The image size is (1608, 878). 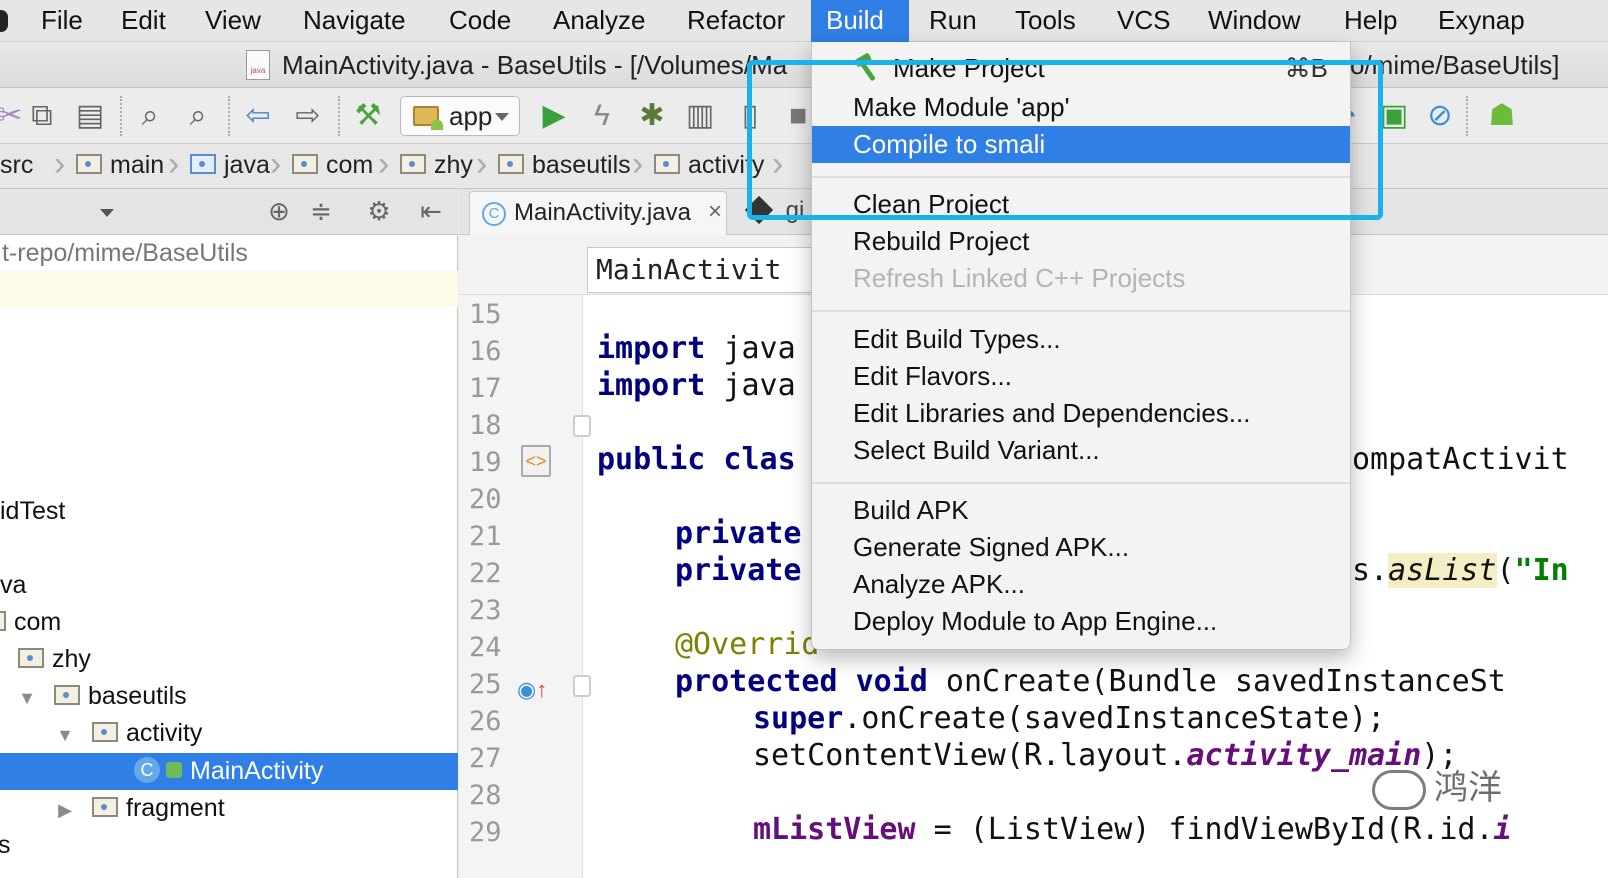 What do you see at coordinates (717, 270) in the screenshot?
I see `class-nav-field: MainActivit` at bounding box center [717, 270].